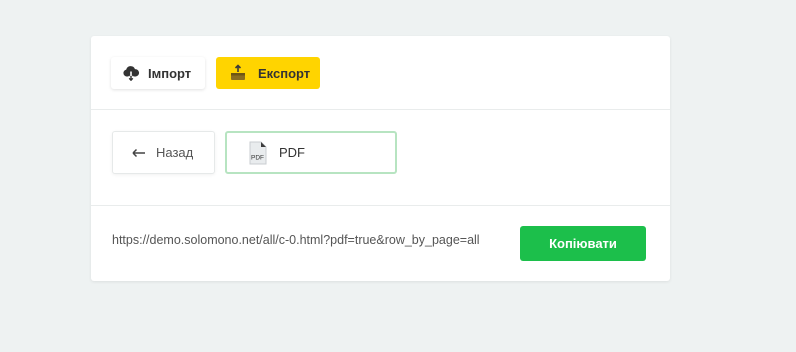 This screenshot has width=796, height=352. I want to click on copy-button: Копіювати, so click(583, 243).